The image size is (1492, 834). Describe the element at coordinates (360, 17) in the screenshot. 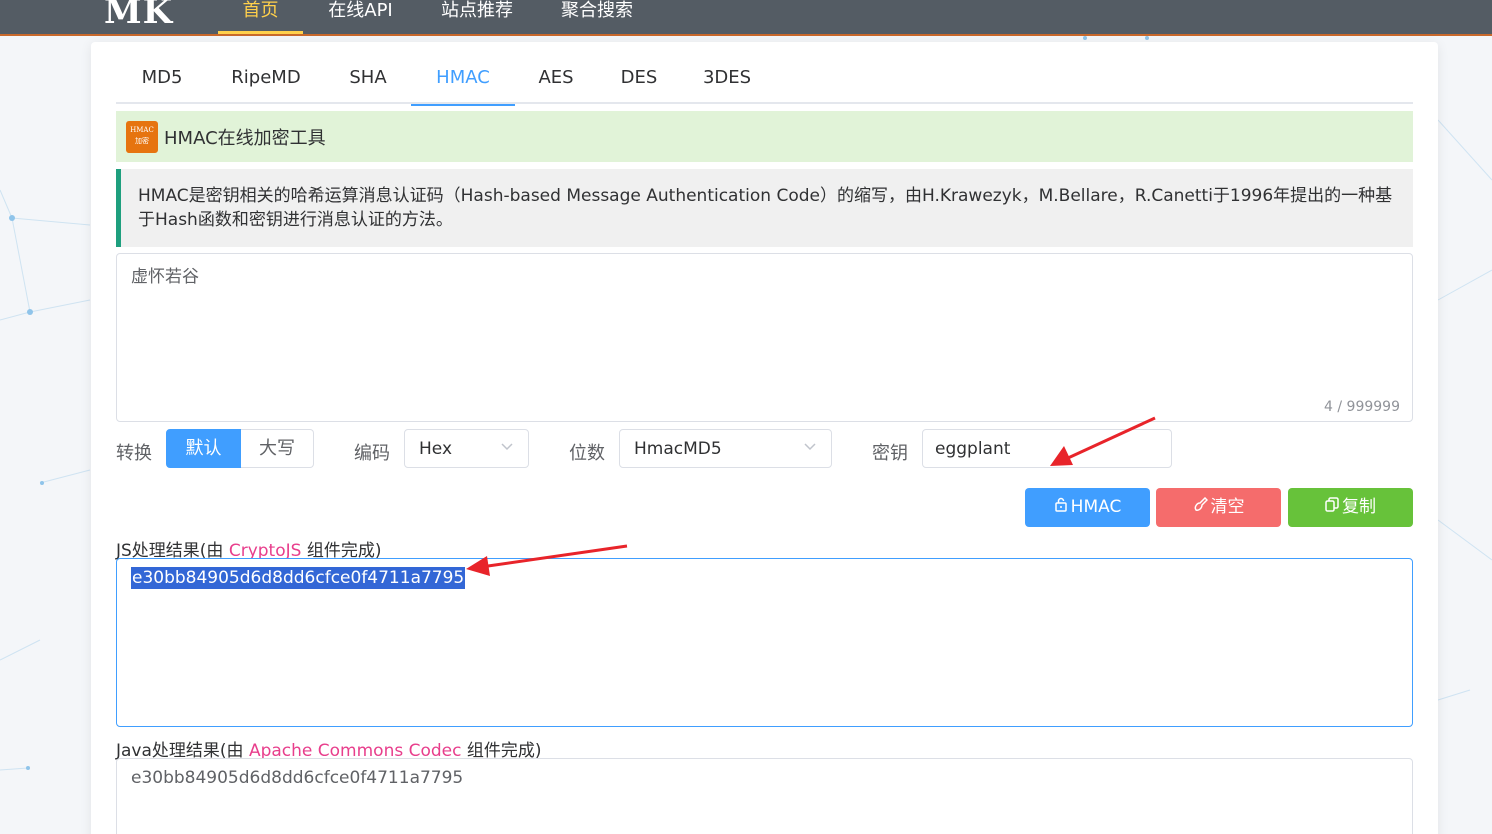

I see `nav-item-online-api: 在线API` at that location.